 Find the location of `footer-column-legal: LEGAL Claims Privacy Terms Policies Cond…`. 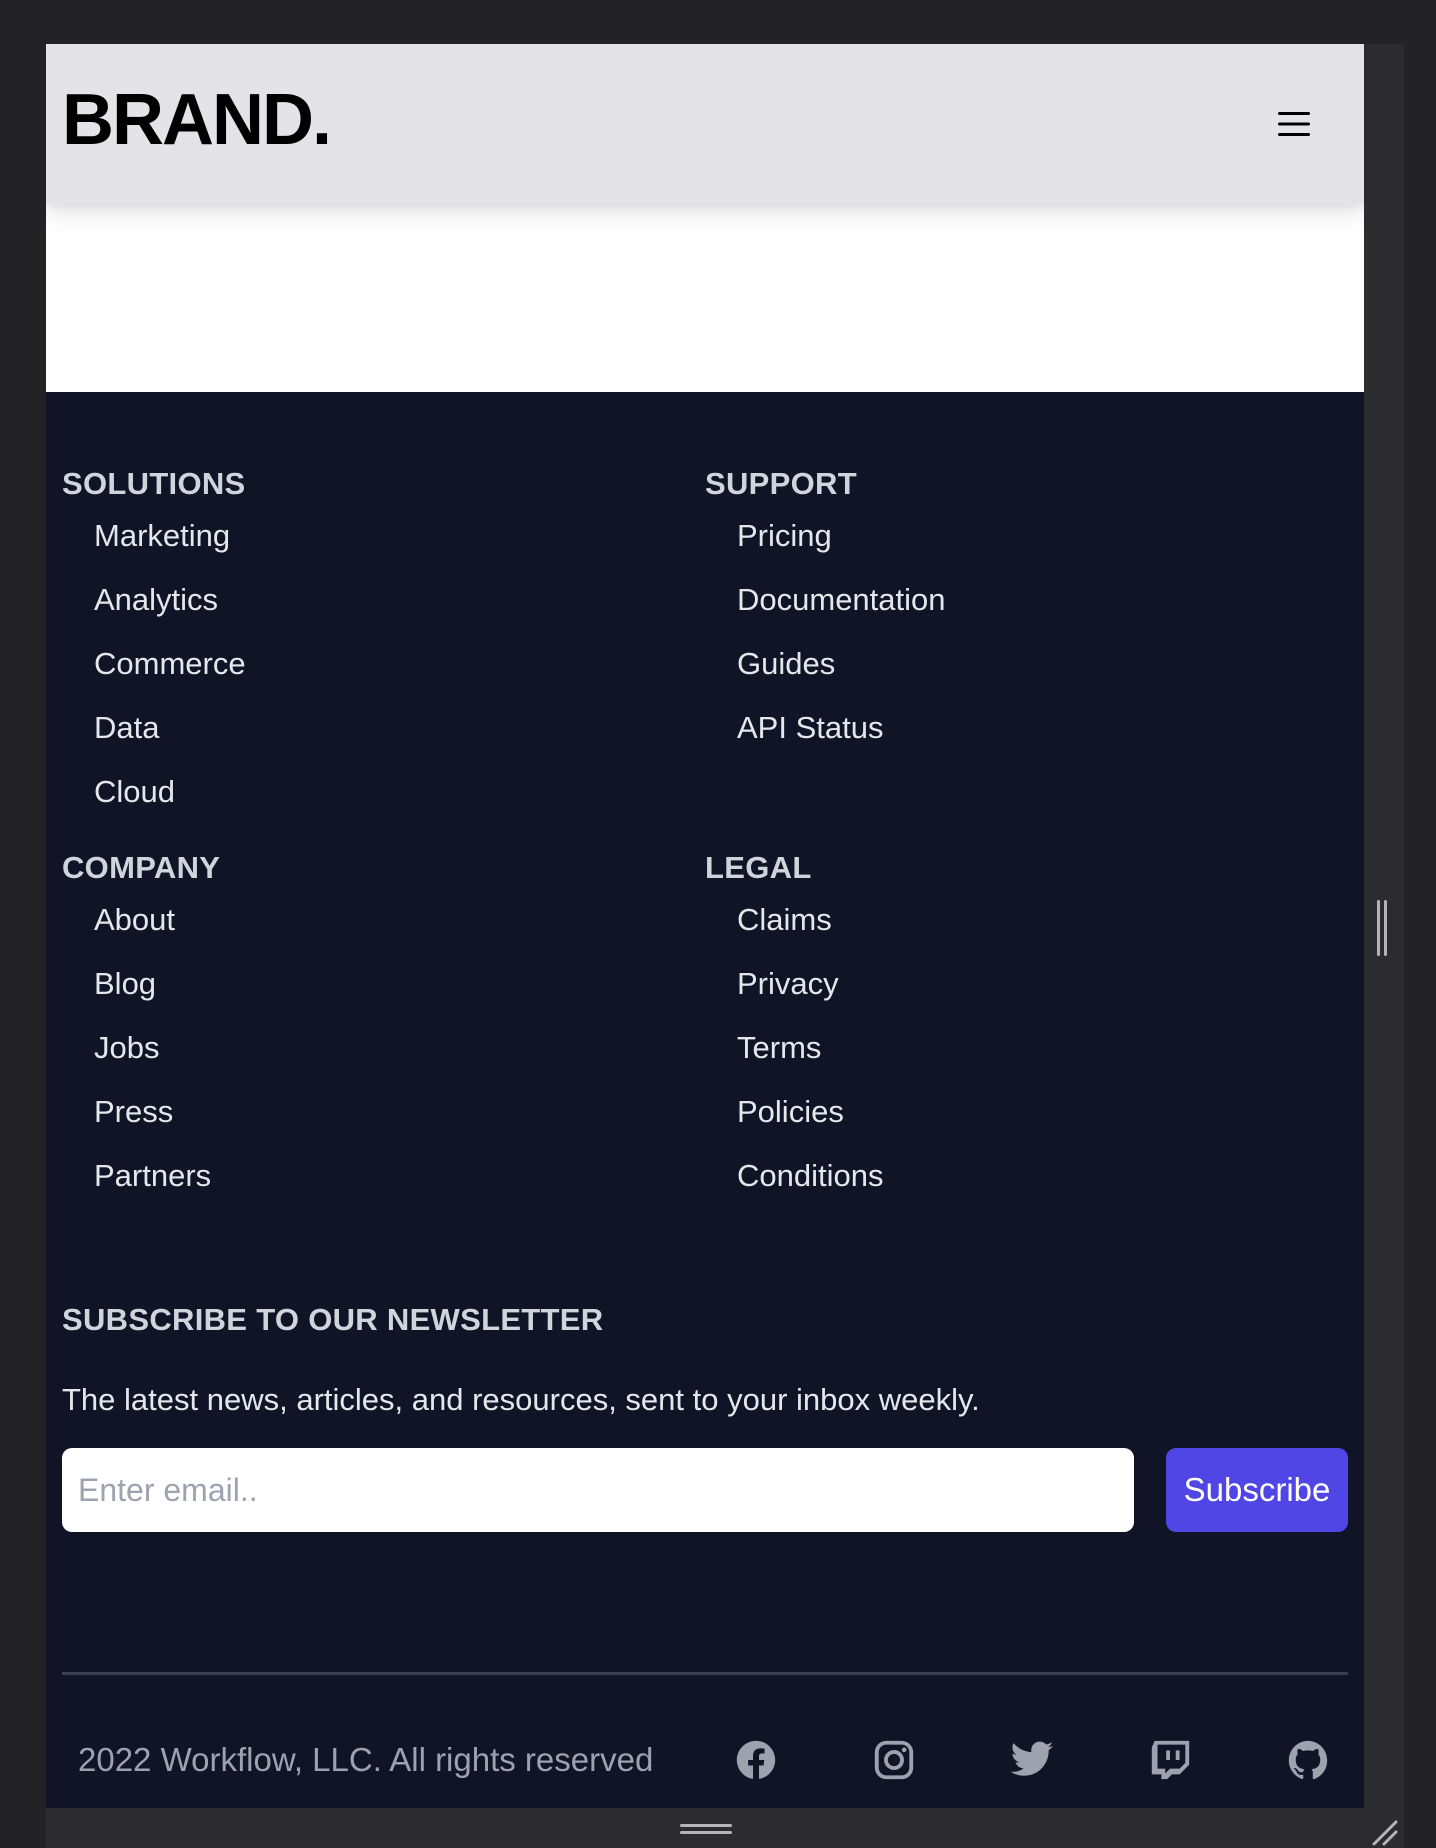

footer-column-legal: LEGAL Claims Privacy Terms Policies Cond… is located at coordinates (1005, 1034).